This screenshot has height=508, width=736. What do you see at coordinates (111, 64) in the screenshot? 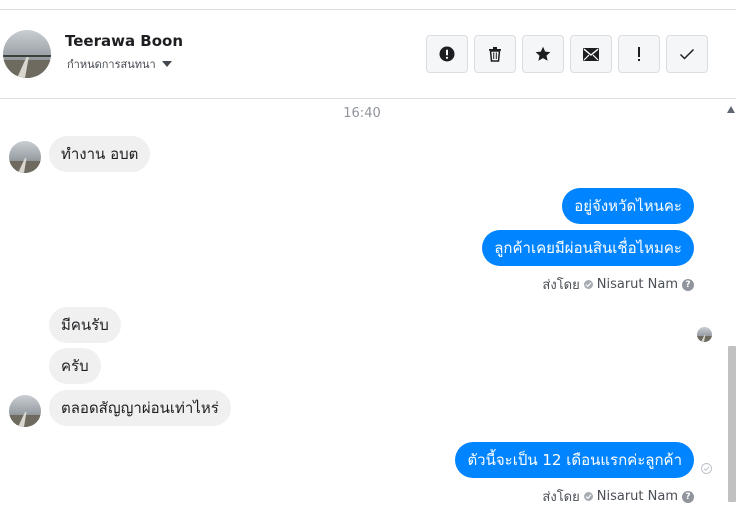
I see `conversation-settings-label: กำหนดการสนทนา` at bounding box center [111, 64].